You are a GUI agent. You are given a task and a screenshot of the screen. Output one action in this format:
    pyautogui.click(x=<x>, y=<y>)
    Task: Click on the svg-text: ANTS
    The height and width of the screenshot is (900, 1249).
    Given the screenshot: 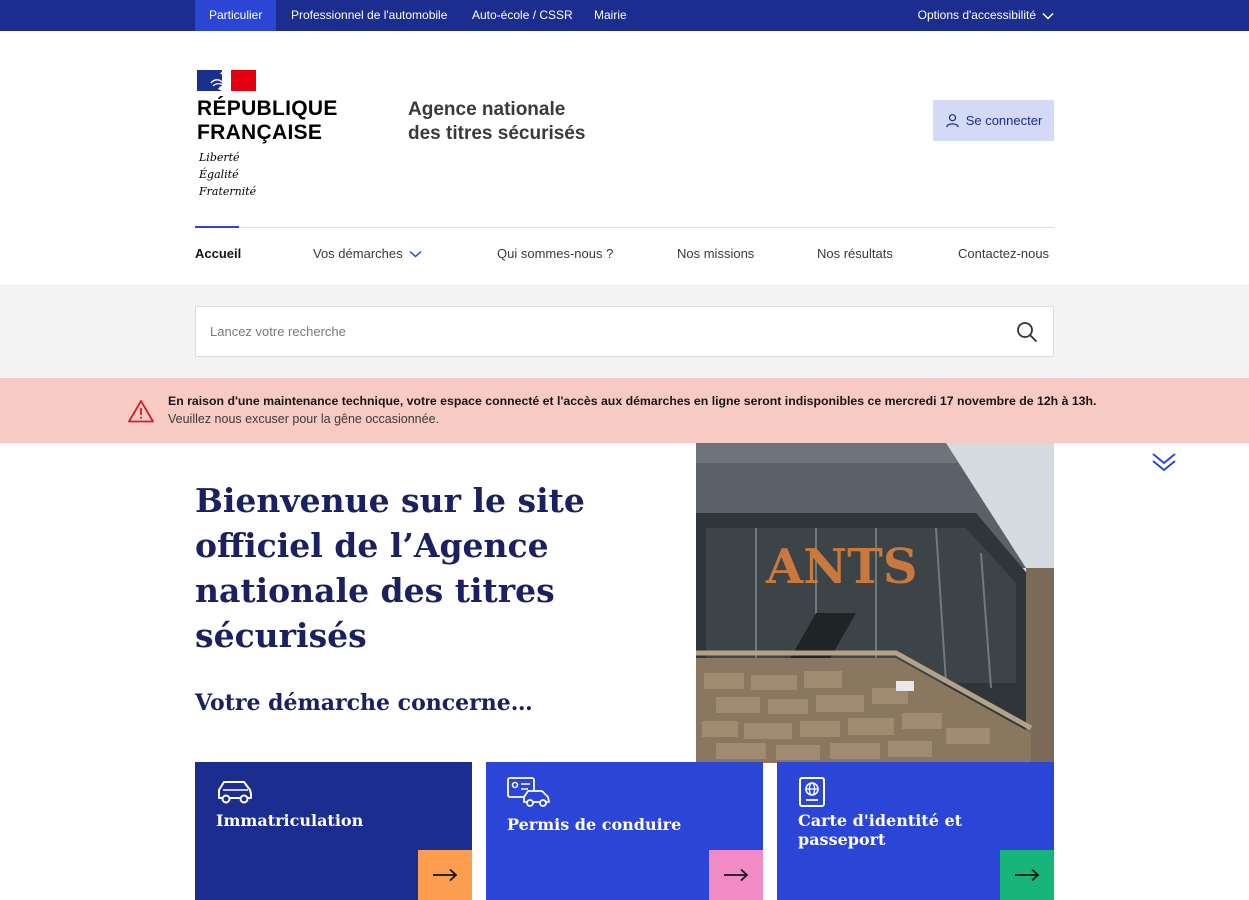 What is the action you would take?
    pyautogui.click(x=841, y=567)
    